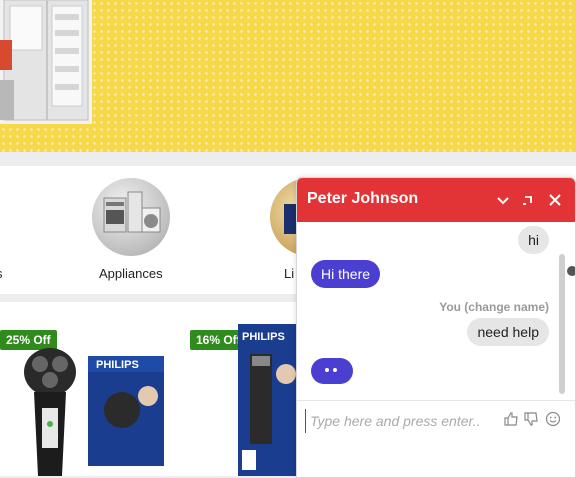 The image size is (576, 478). I want to click on chat-header: Peter Johnson, so click(436, 200).